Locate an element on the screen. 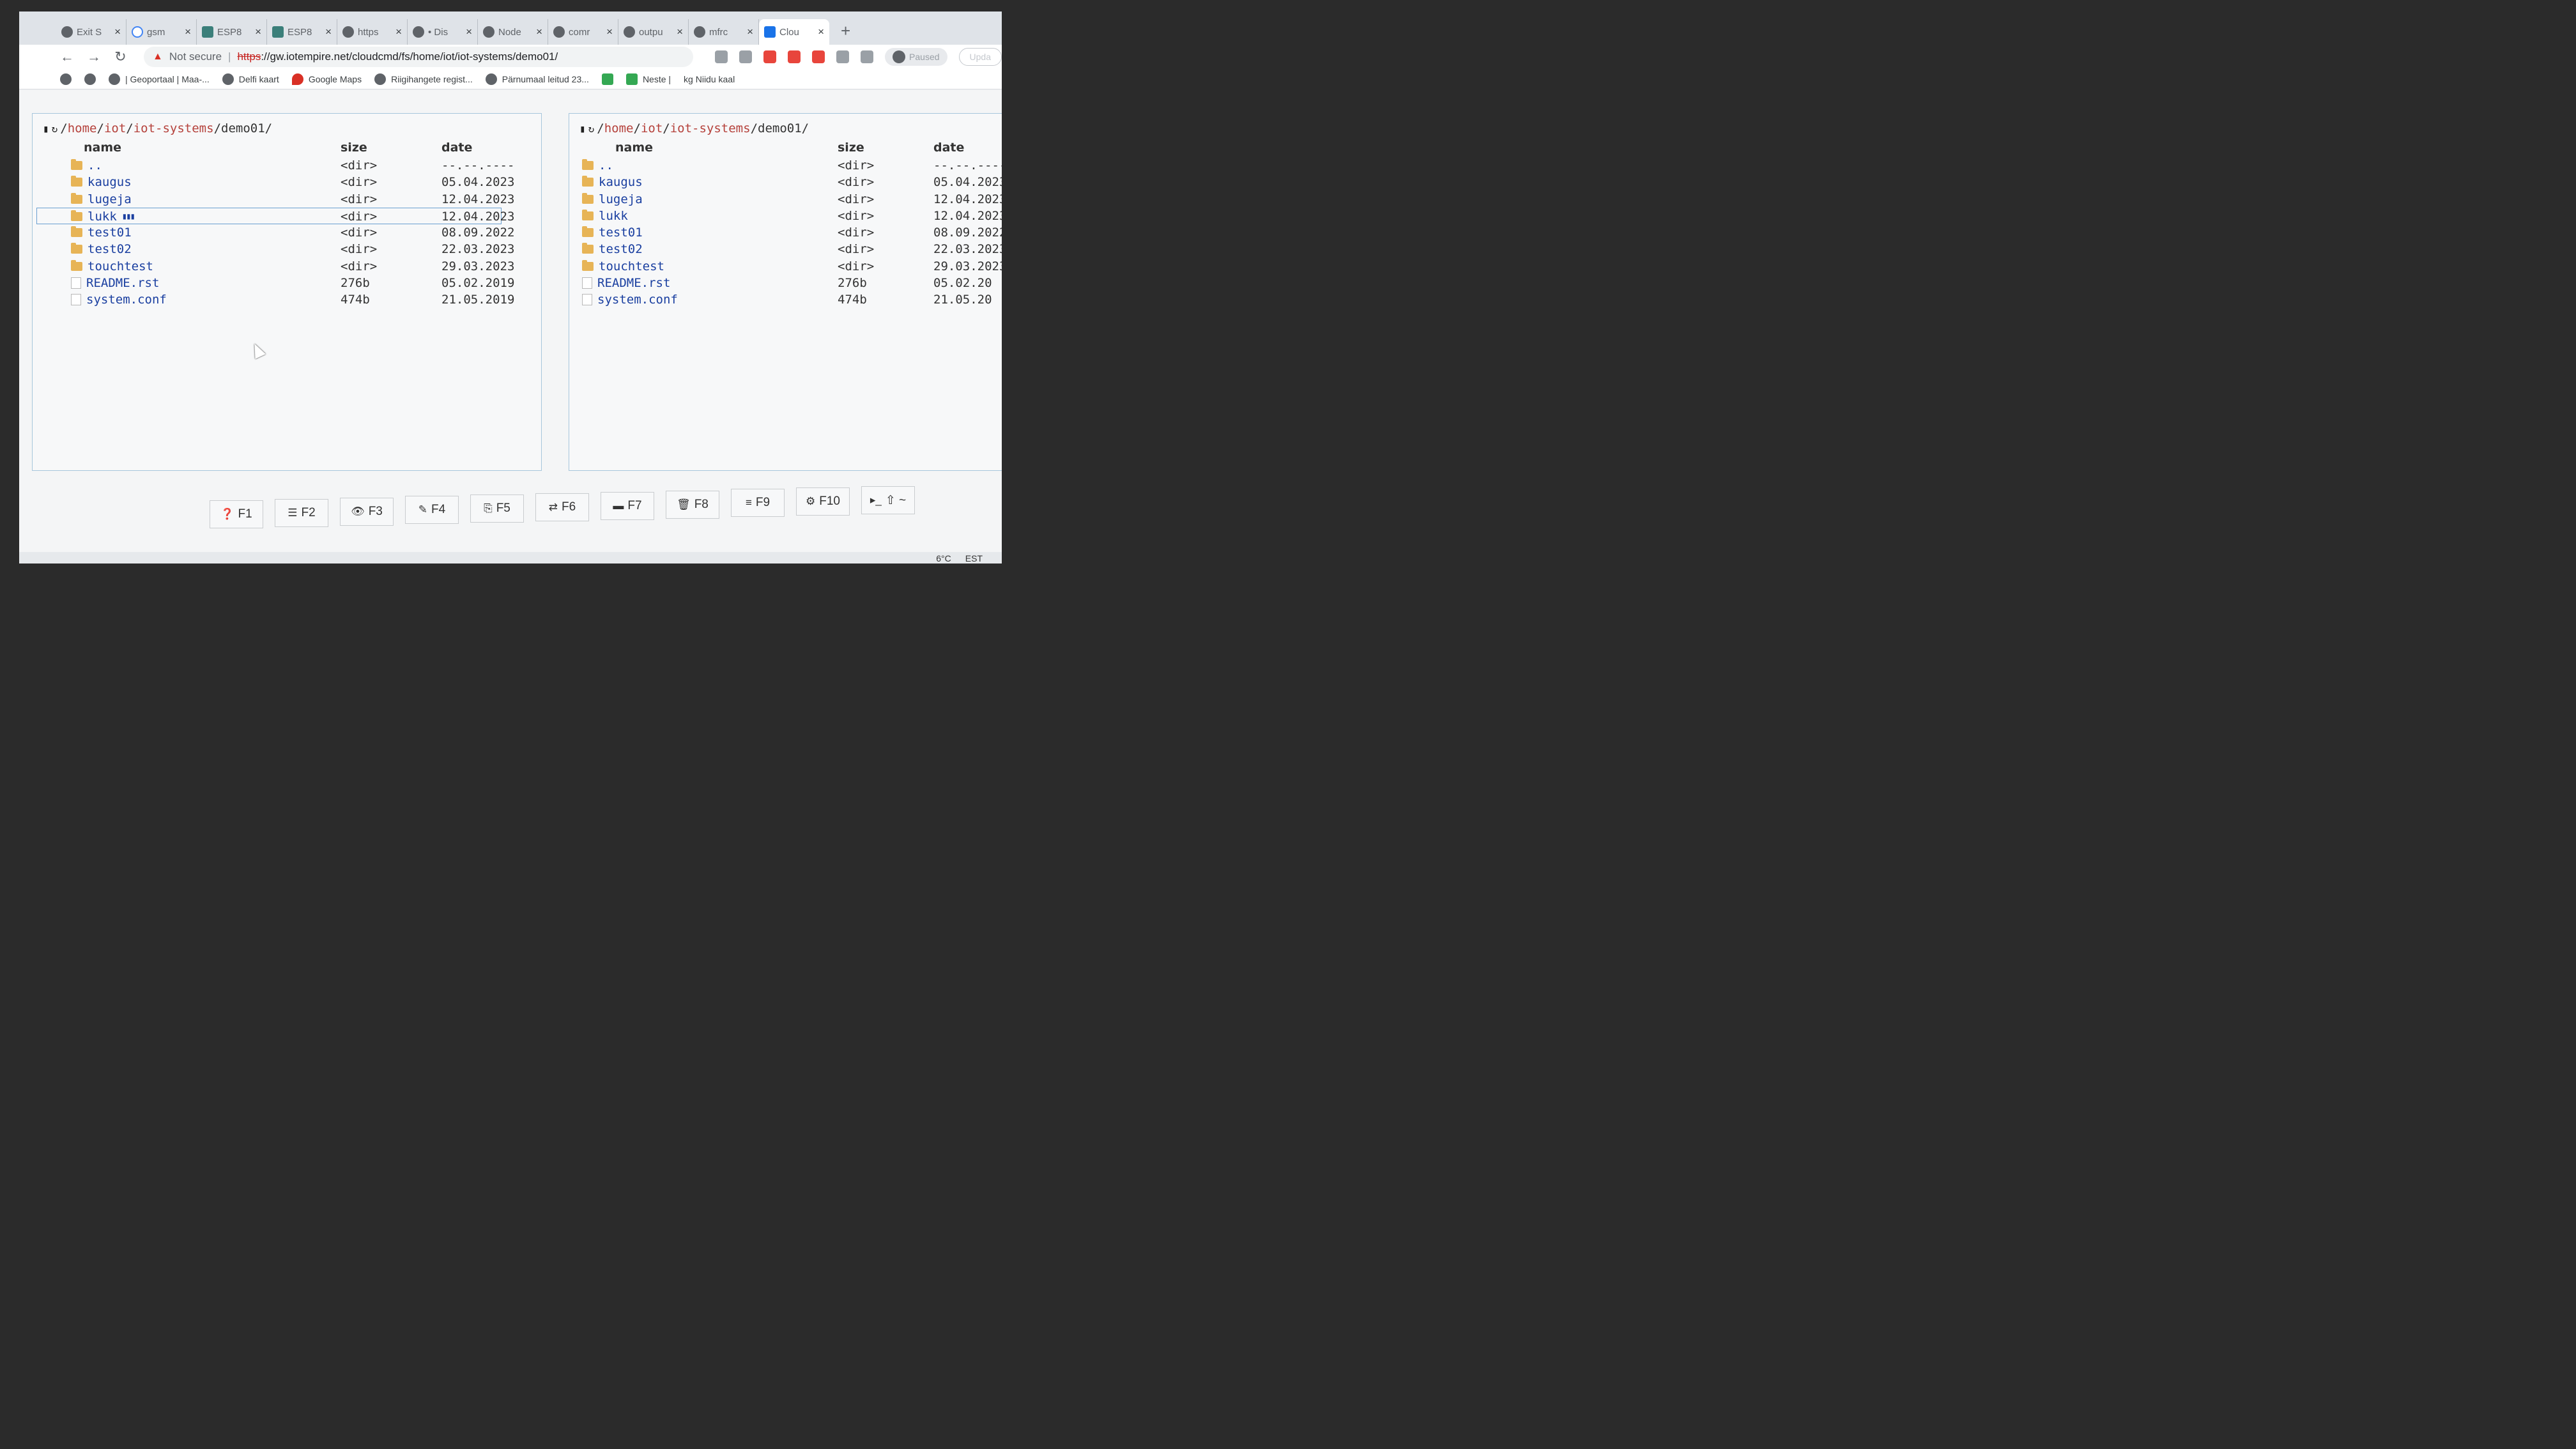  tab-1: gsm × is located at coordinates (161, 32).